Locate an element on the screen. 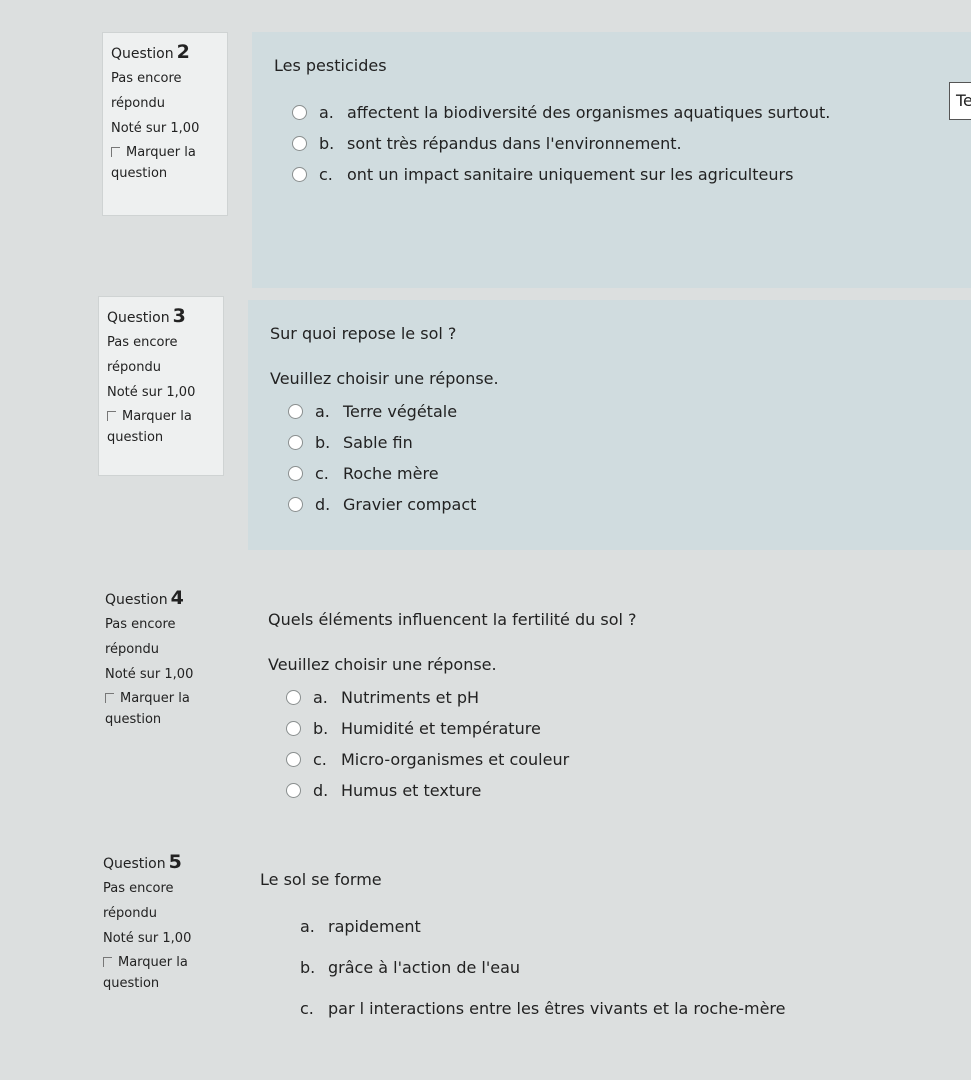  answer-option-d: d. Humus et texture is located at coordinates (617, 790).